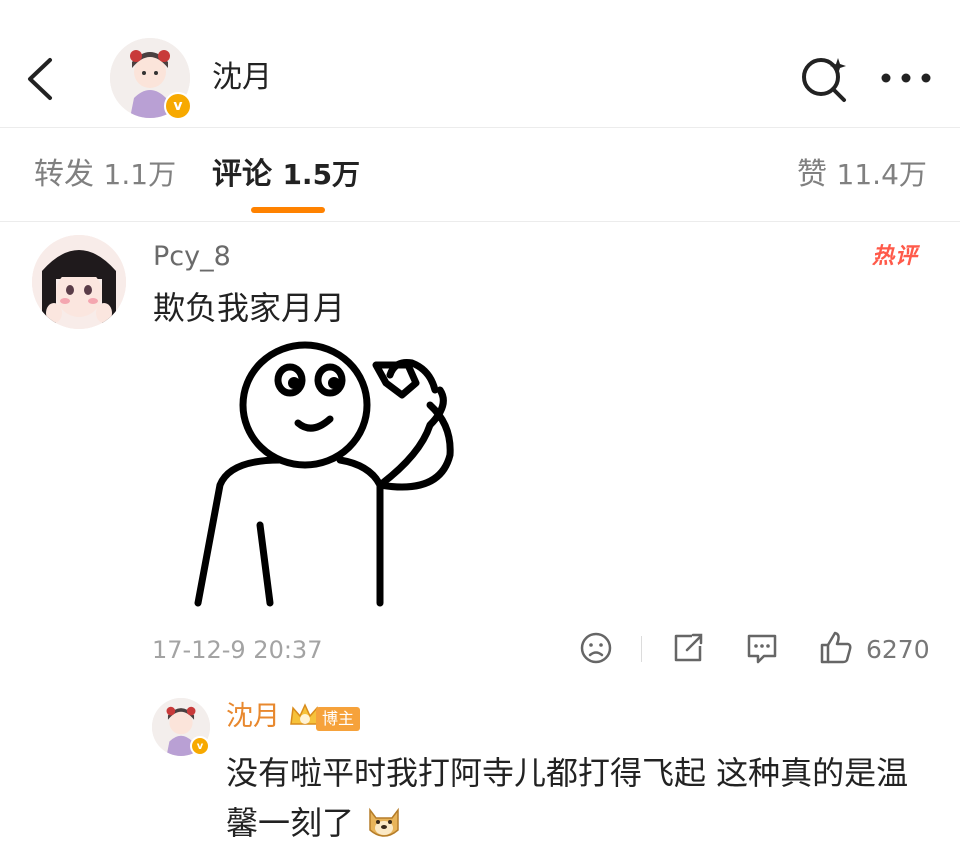 The width and height of the screenshot is (960, 863). Describe the element at coordinates (64, 174) in the screenshot. I see `tab-reposts-label: 转发` at that location.